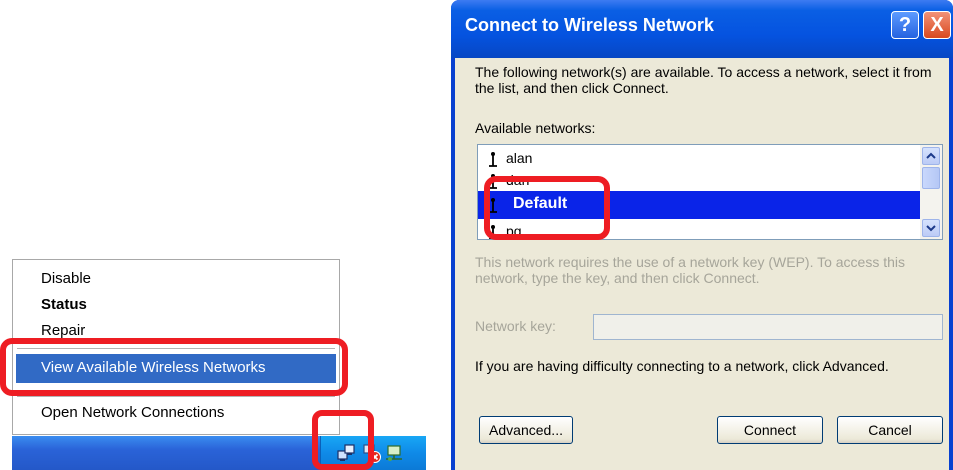  Describe the element at coordinates (64, 304) in the screenshot. I see `menu-item-status: Status` at that location.